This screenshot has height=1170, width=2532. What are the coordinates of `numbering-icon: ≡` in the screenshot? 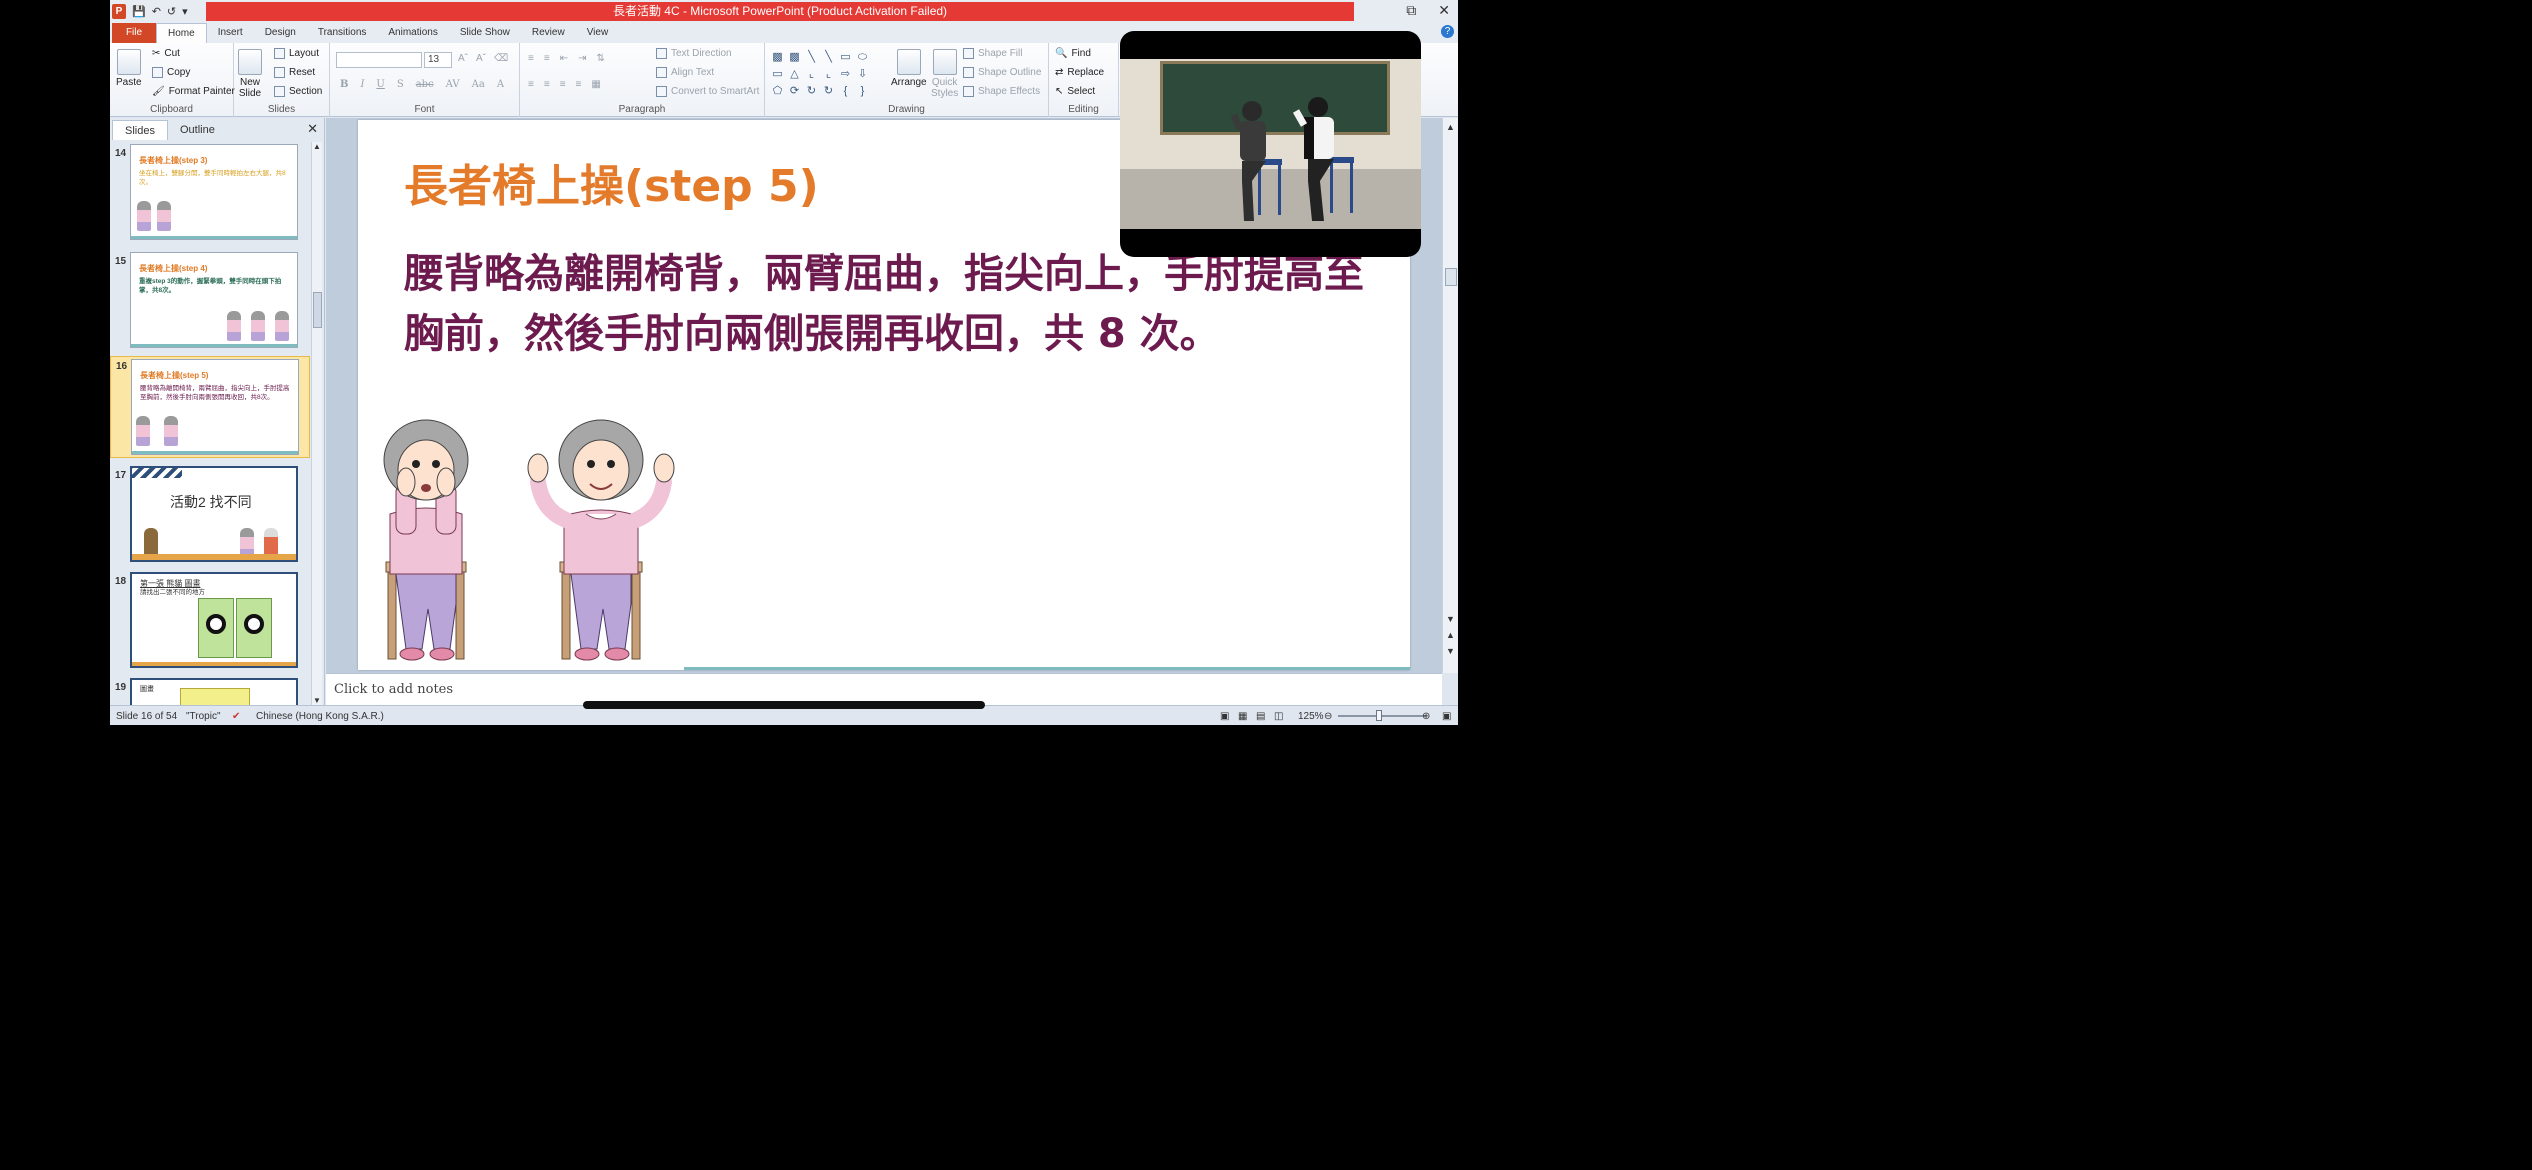 It's located at (547, 58).